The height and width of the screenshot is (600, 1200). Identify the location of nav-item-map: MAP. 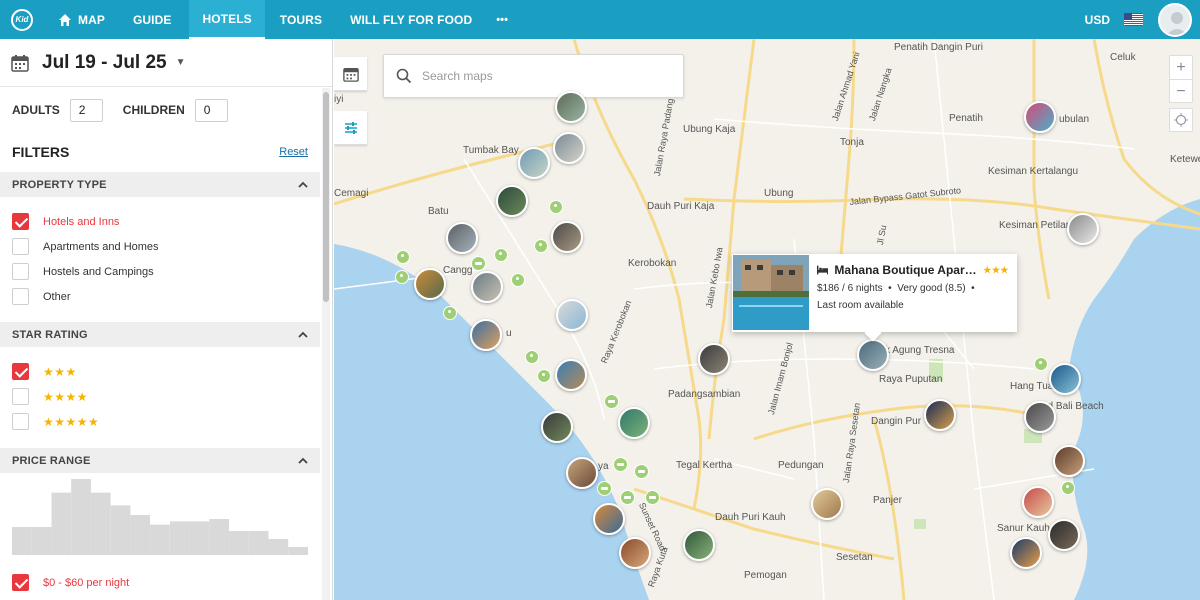
(81, 19).